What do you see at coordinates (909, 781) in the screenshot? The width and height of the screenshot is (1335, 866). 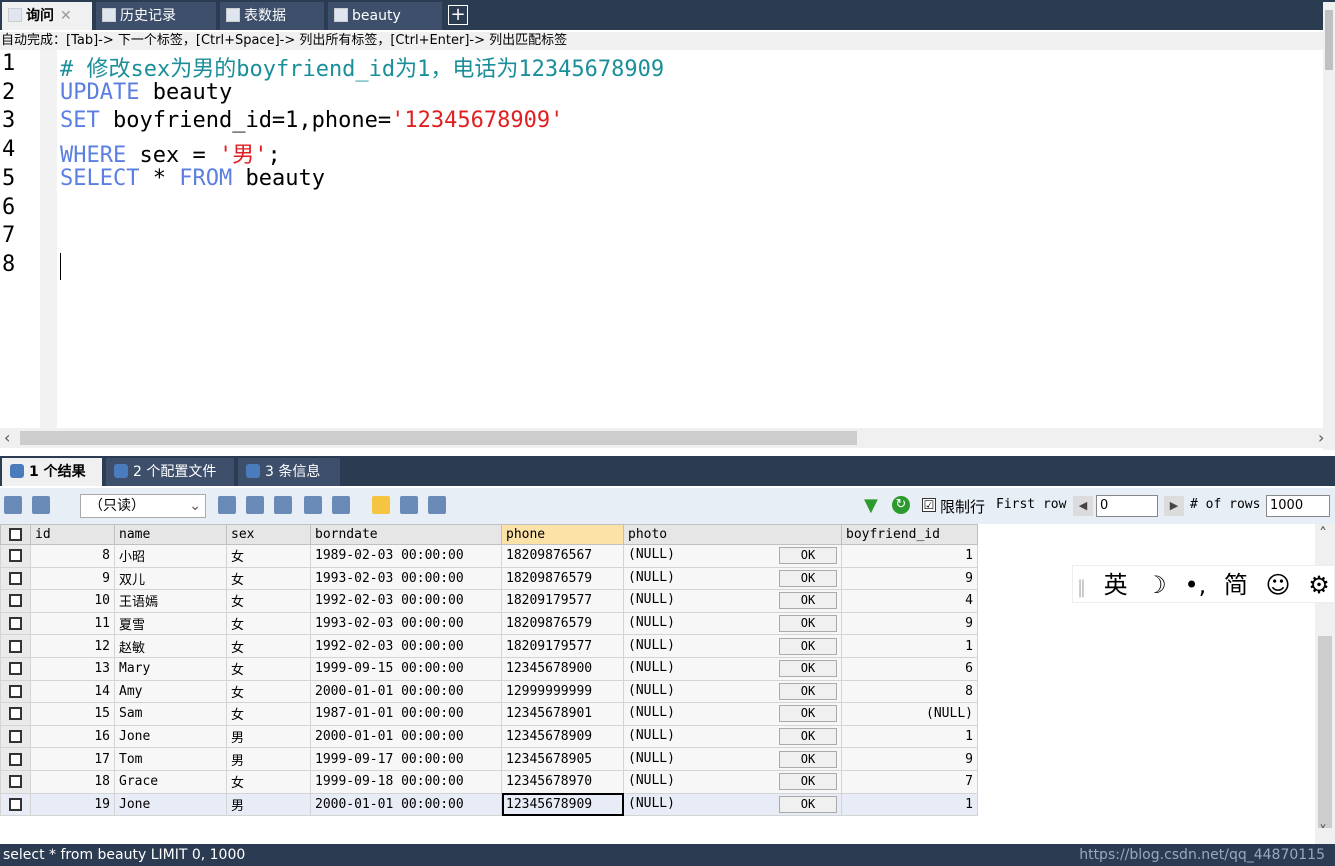 I see `cell-boyfriend-id: 7` at bounding box center [909, 781].